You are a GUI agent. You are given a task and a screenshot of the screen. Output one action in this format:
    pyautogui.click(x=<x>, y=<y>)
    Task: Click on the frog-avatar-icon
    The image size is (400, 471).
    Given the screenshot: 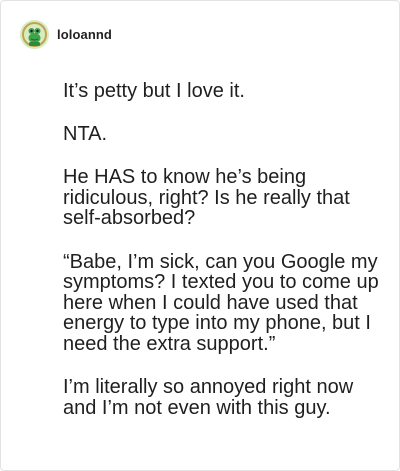 What is the action you would take?
    pyautogui.click(x=34, y=34)
    